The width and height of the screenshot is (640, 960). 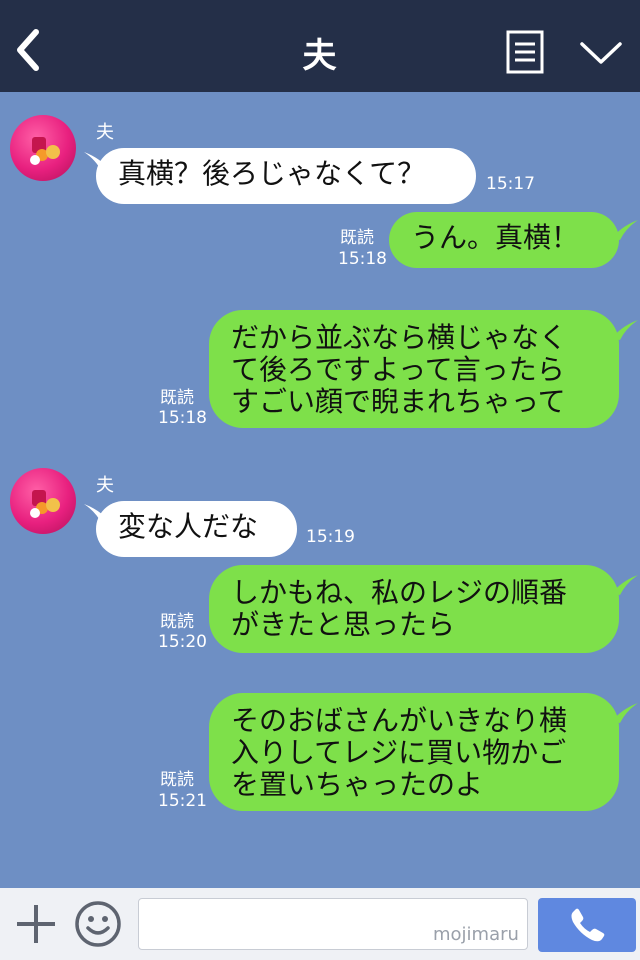 I want to click on message-bubble: だから並ぶなら横じゃなく て後ろですよって言ったら すごい顔で睨まれちゃって, so click(x=414, y=369).